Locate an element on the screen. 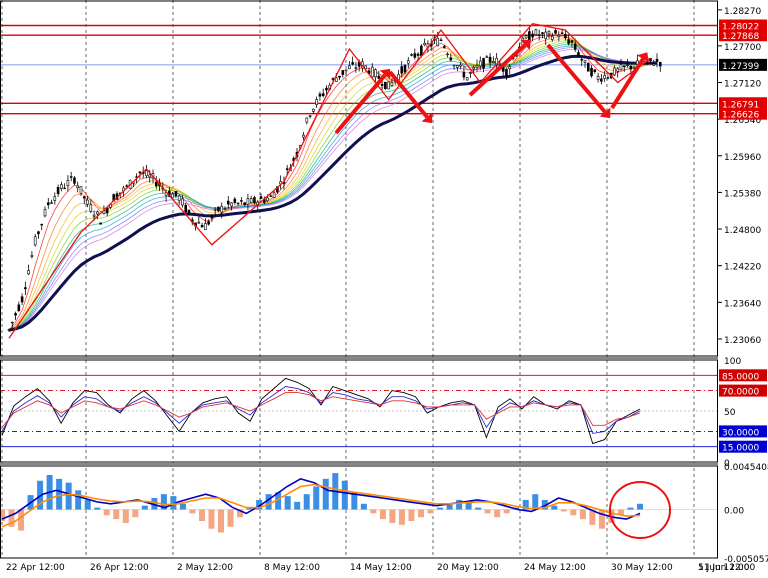 Image resolution: width=768 pixels, height=578 pixels. histogram-axis-label: 0.00 is located at coordinates (734, 512).